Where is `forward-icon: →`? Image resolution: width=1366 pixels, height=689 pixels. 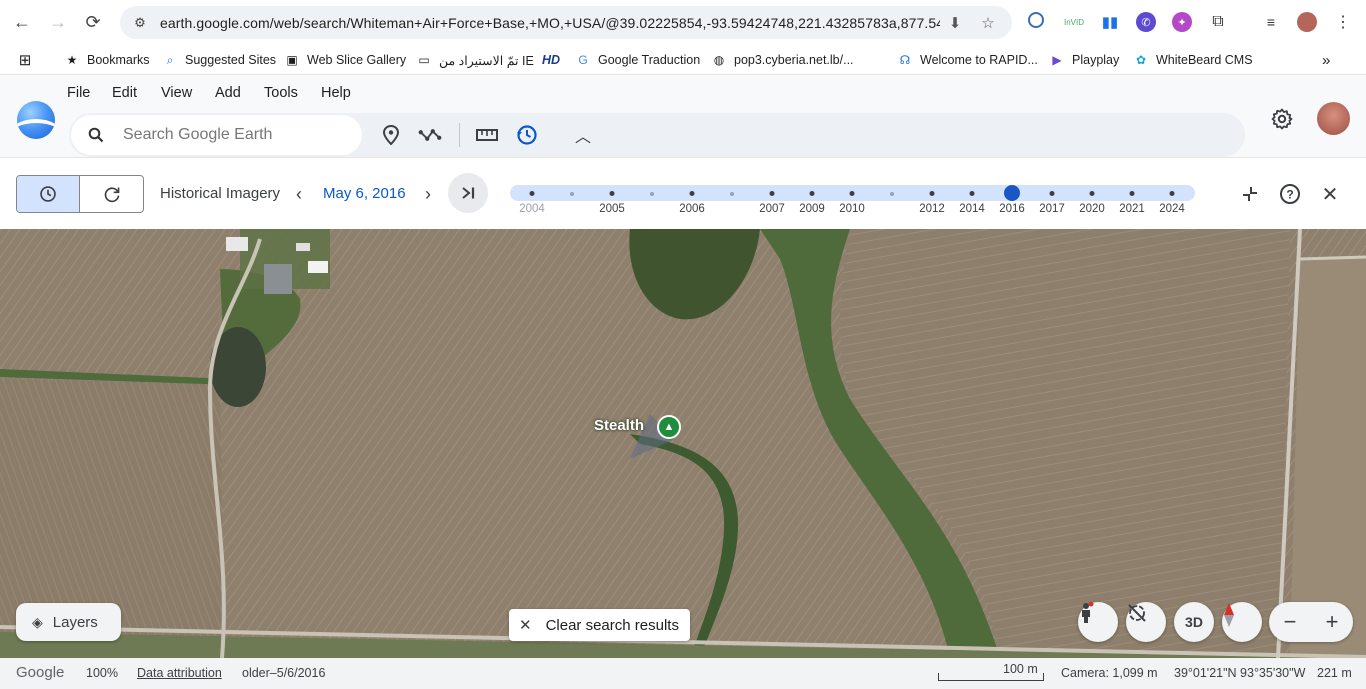 forward-icon: → is located at coordinates (58, 22).